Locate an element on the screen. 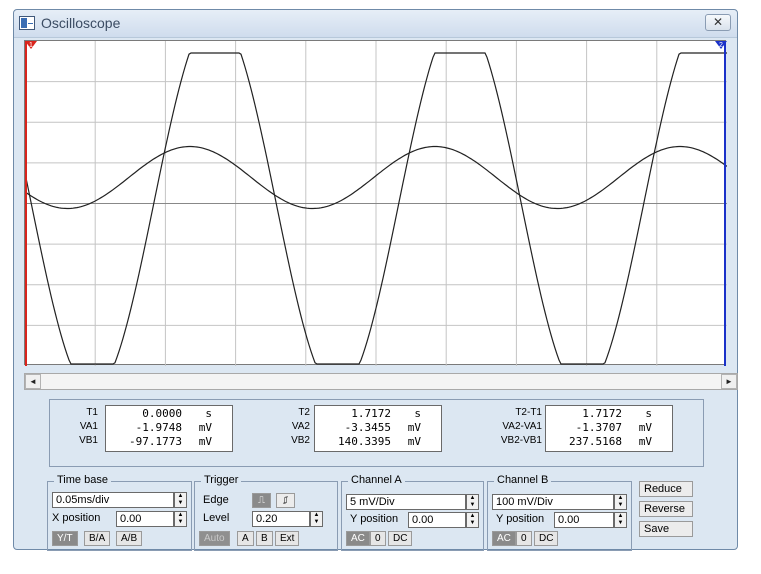  channel-a-zero-button: 0 is located at coordinates (378, 538).